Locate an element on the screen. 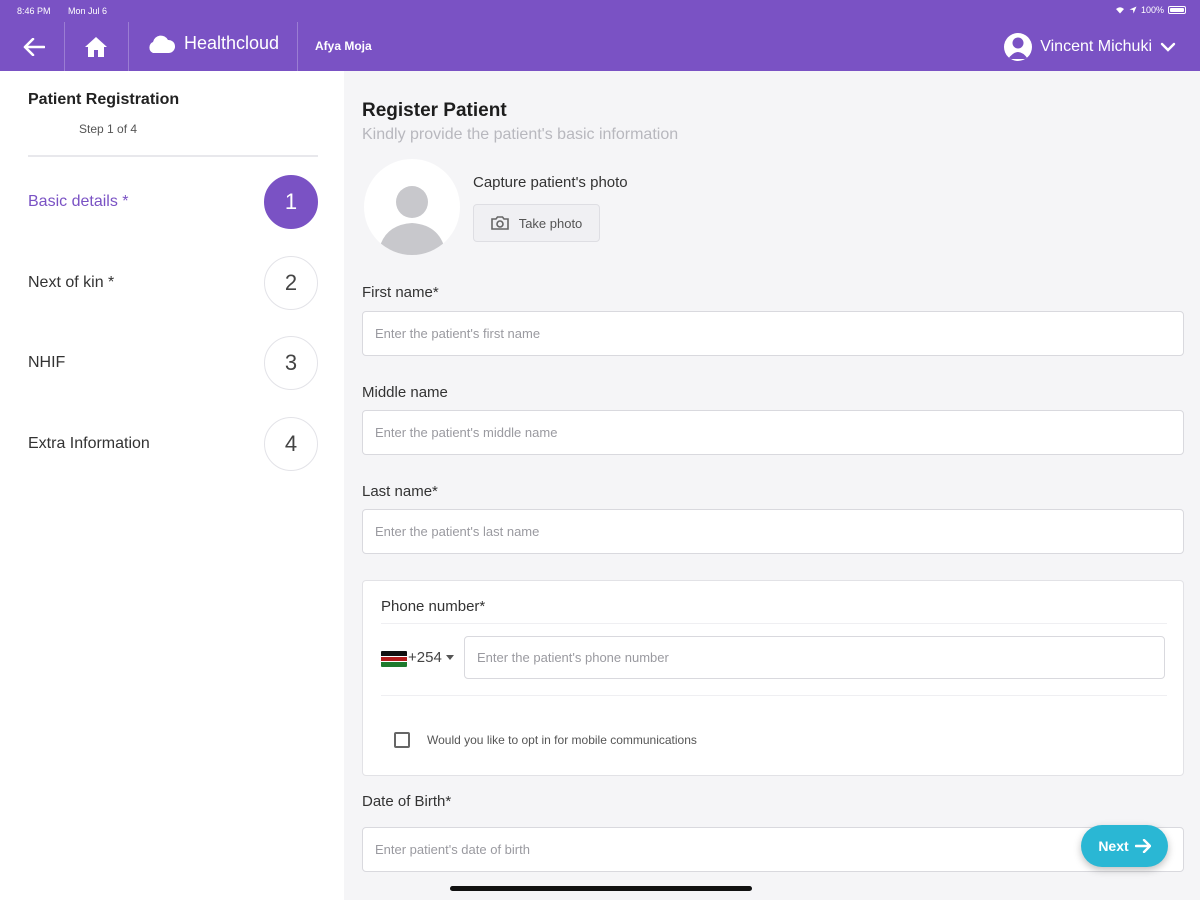 The width and height of the screenshot is (1200, 900). home-button is located at coordinates (96, 47).